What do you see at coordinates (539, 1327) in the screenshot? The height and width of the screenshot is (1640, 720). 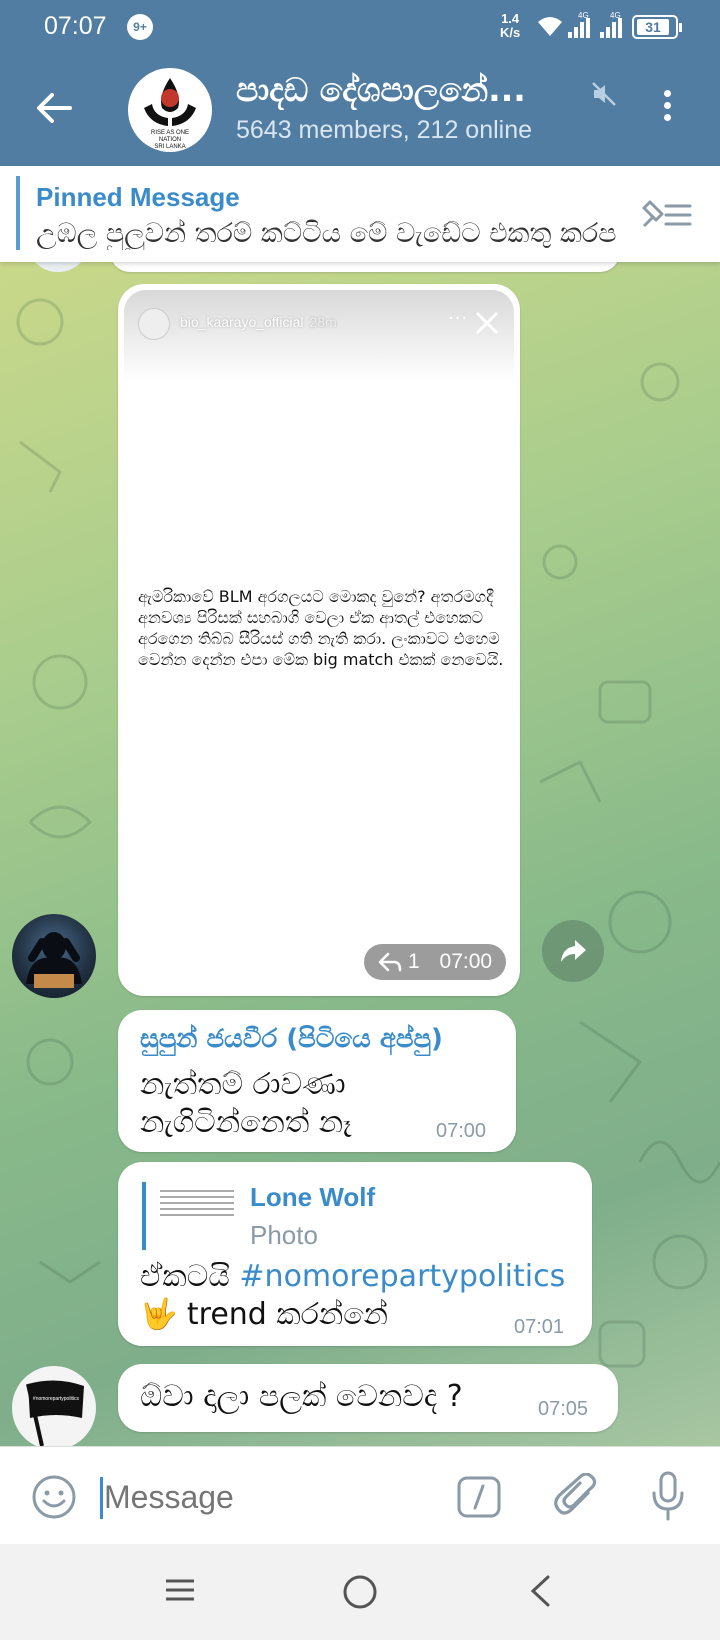 I see `message-time: 07:01` at bounding box center [539, 1327].